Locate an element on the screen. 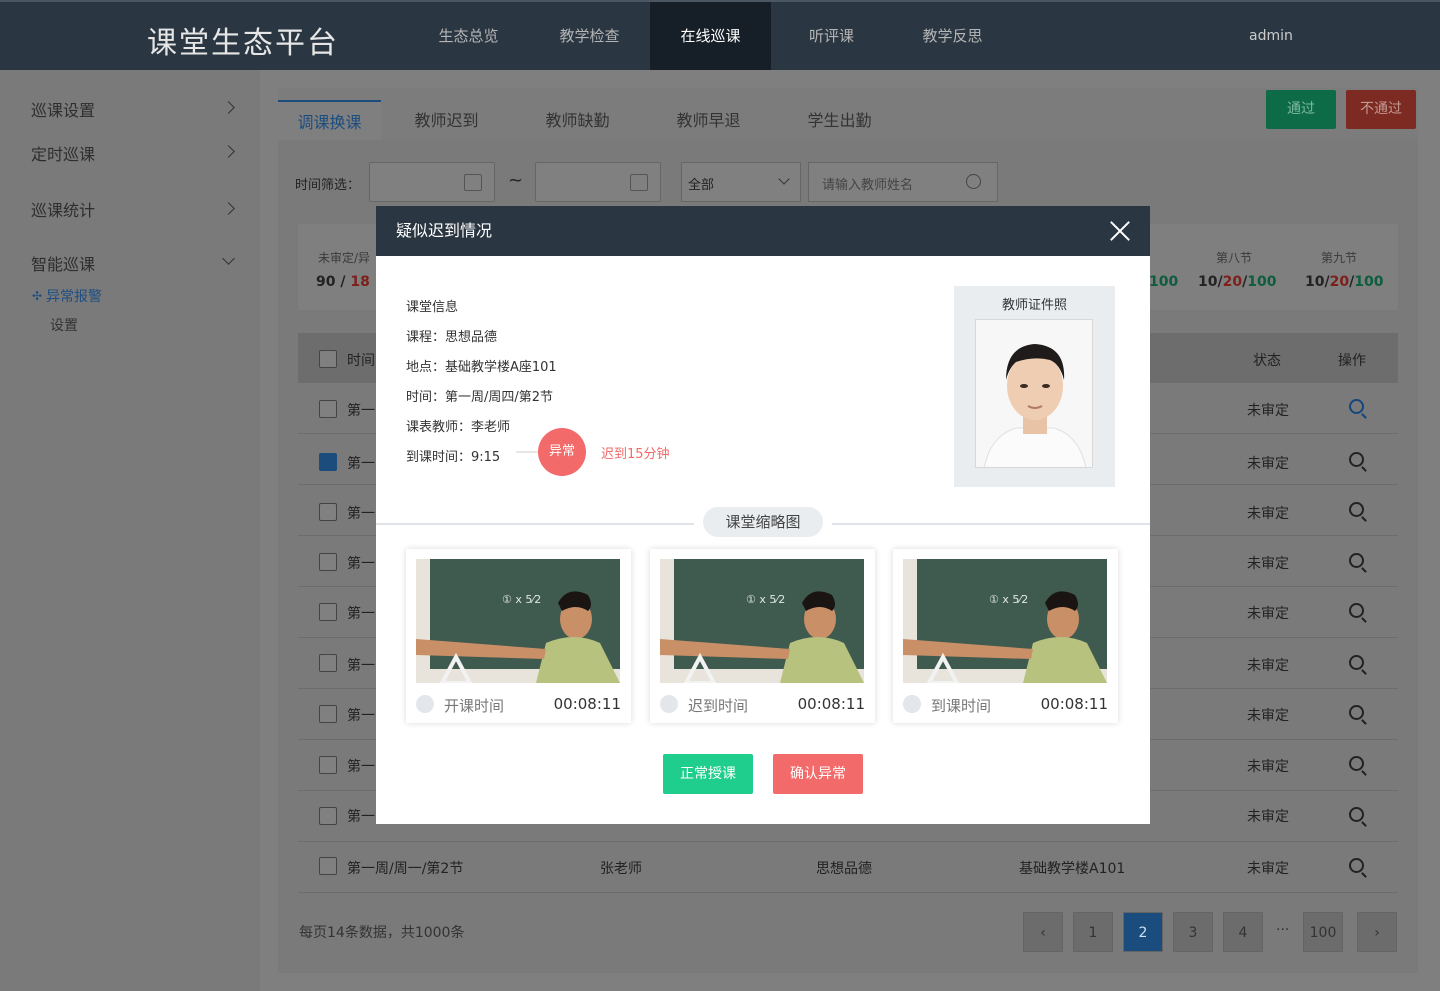 Image resolution: width=1440 pixels, height=991 pixels. column-header-status: 状态 is located at coordinates (1267, 361).